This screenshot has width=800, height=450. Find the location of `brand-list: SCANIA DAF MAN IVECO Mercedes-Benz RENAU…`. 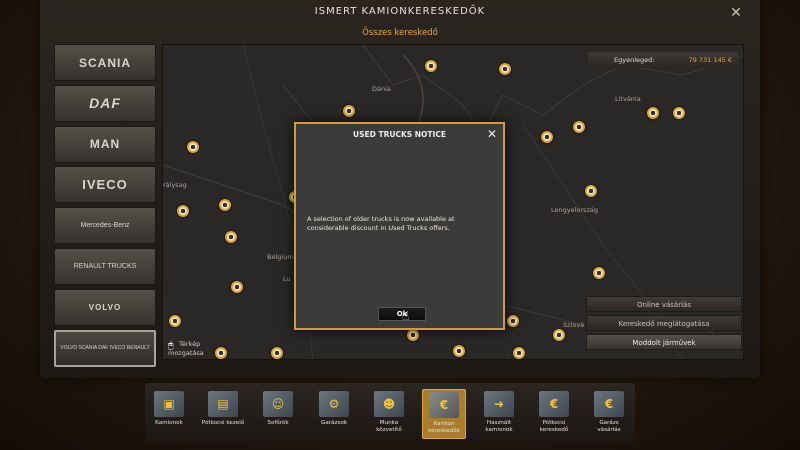

brand-list: SCANIA DAF MAN IVECO Mercedes-Benz RENAU… is located at coordinates (105, 207).